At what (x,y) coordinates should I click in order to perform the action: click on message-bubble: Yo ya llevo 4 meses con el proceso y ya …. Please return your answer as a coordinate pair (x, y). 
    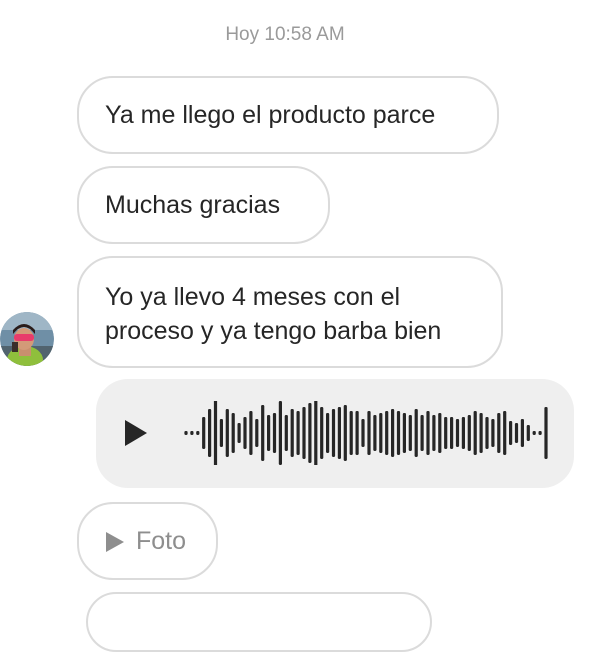
    Looking at the image, I should click on (290, 312).